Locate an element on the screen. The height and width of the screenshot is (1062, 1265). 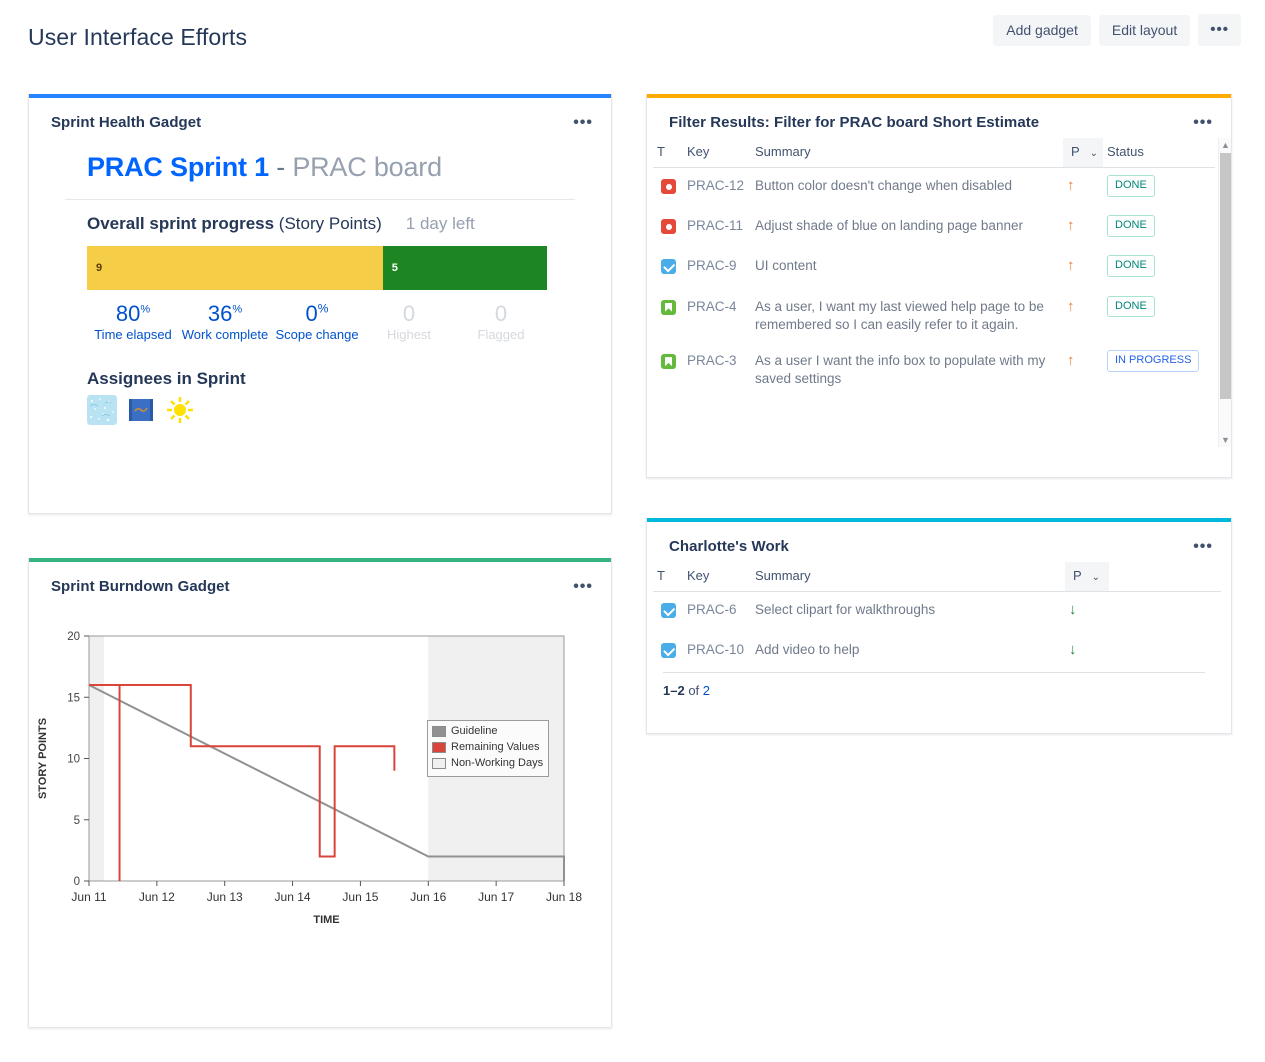
issue-status-cell: IN PROGRESS is located at coordinates (1159, 370).